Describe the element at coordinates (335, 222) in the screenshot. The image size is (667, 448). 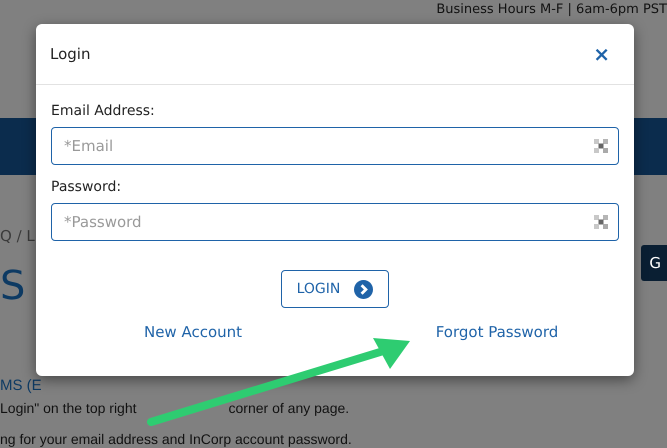
I see `input-field: *Password` at that location.